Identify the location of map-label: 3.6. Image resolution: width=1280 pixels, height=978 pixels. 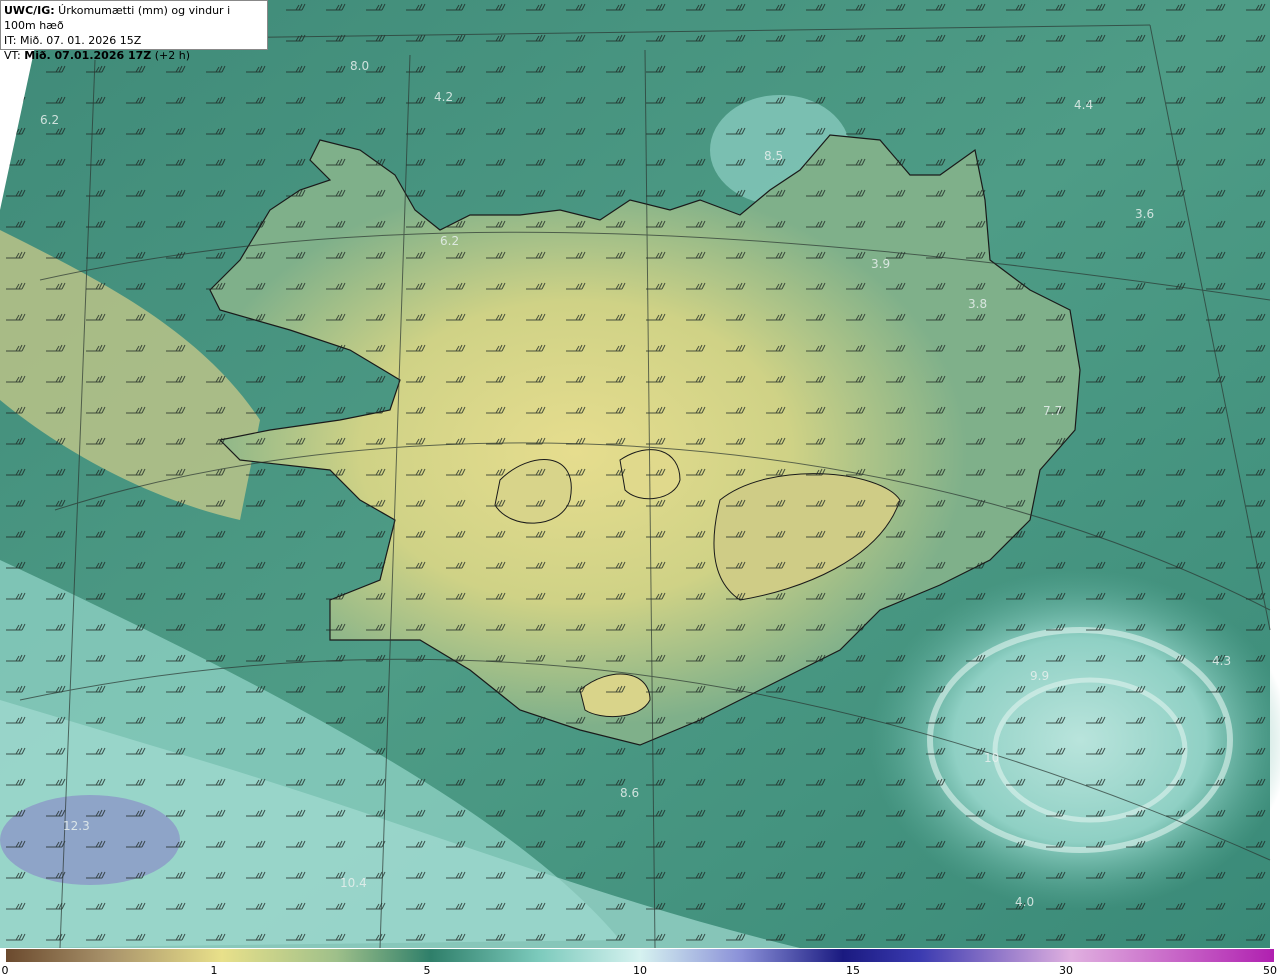
(1144, 214).